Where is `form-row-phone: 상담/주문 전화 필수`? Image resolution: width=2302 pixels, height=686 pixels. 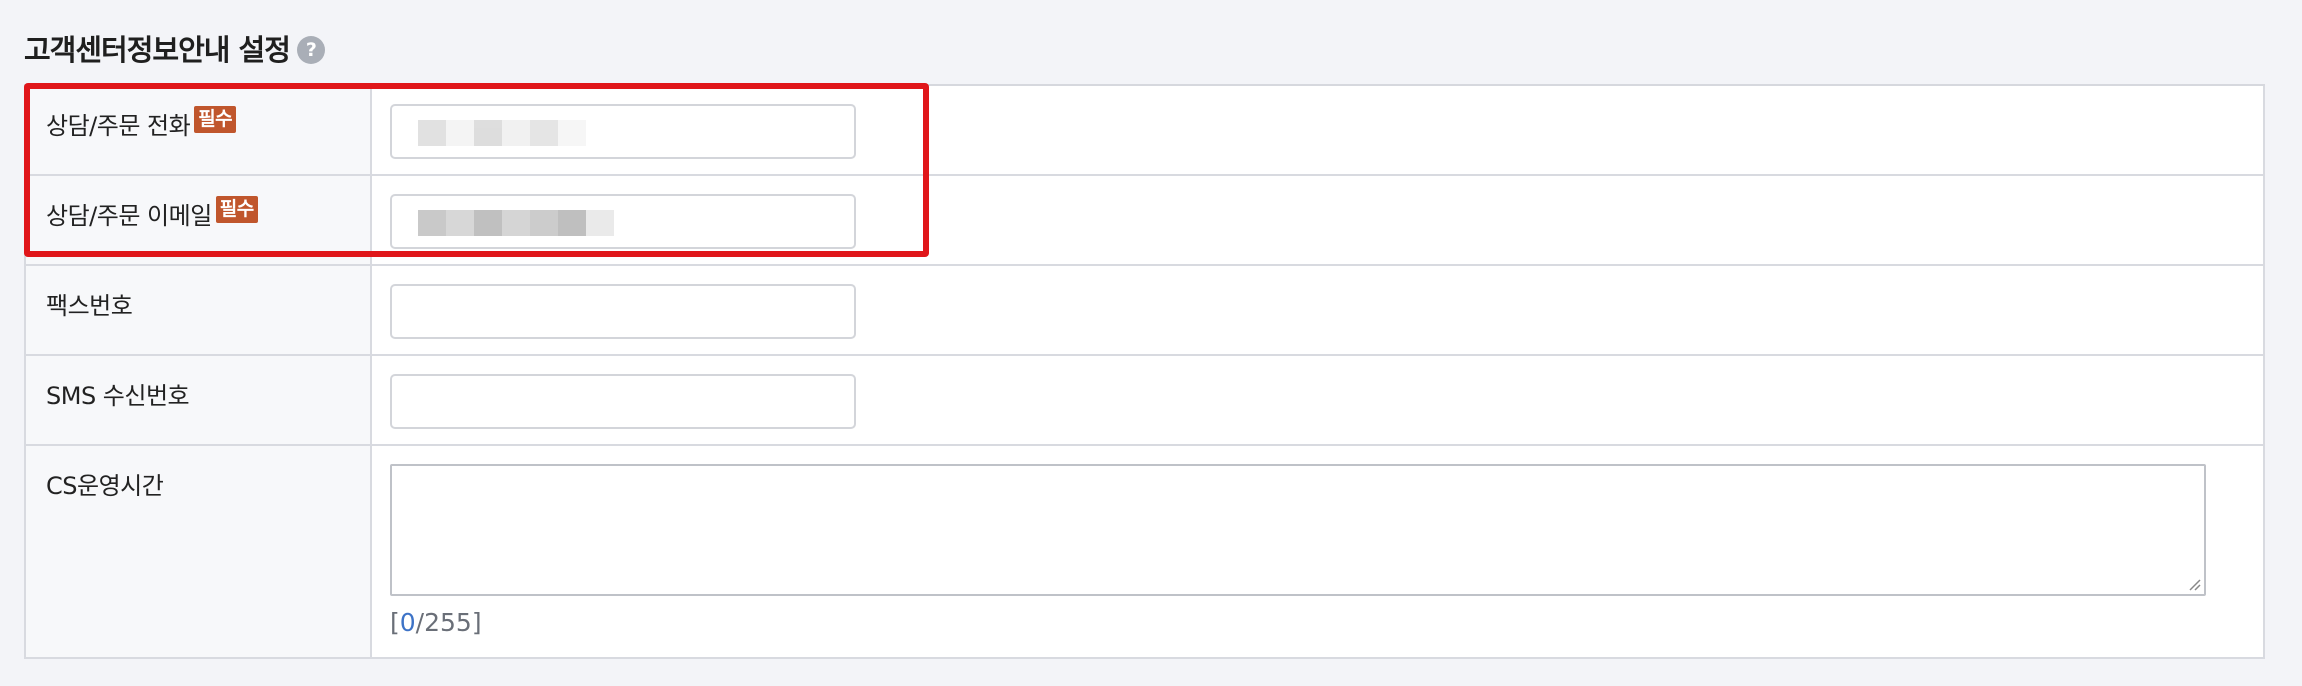 form-row-phone: 상담/주문 전화 필수 is located at coordinates (1144, 131).